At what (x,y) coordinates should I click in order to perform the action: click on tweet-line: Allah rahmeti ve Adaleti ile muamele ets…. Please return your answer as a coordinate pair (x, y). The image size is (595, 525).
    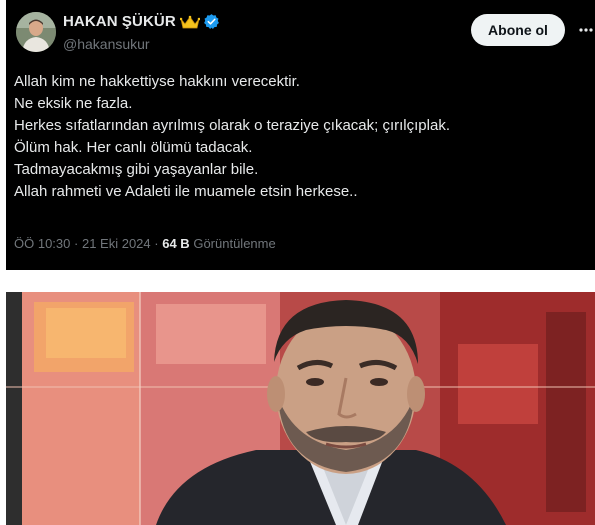
    Looking at the image, I should click on (186, 191).